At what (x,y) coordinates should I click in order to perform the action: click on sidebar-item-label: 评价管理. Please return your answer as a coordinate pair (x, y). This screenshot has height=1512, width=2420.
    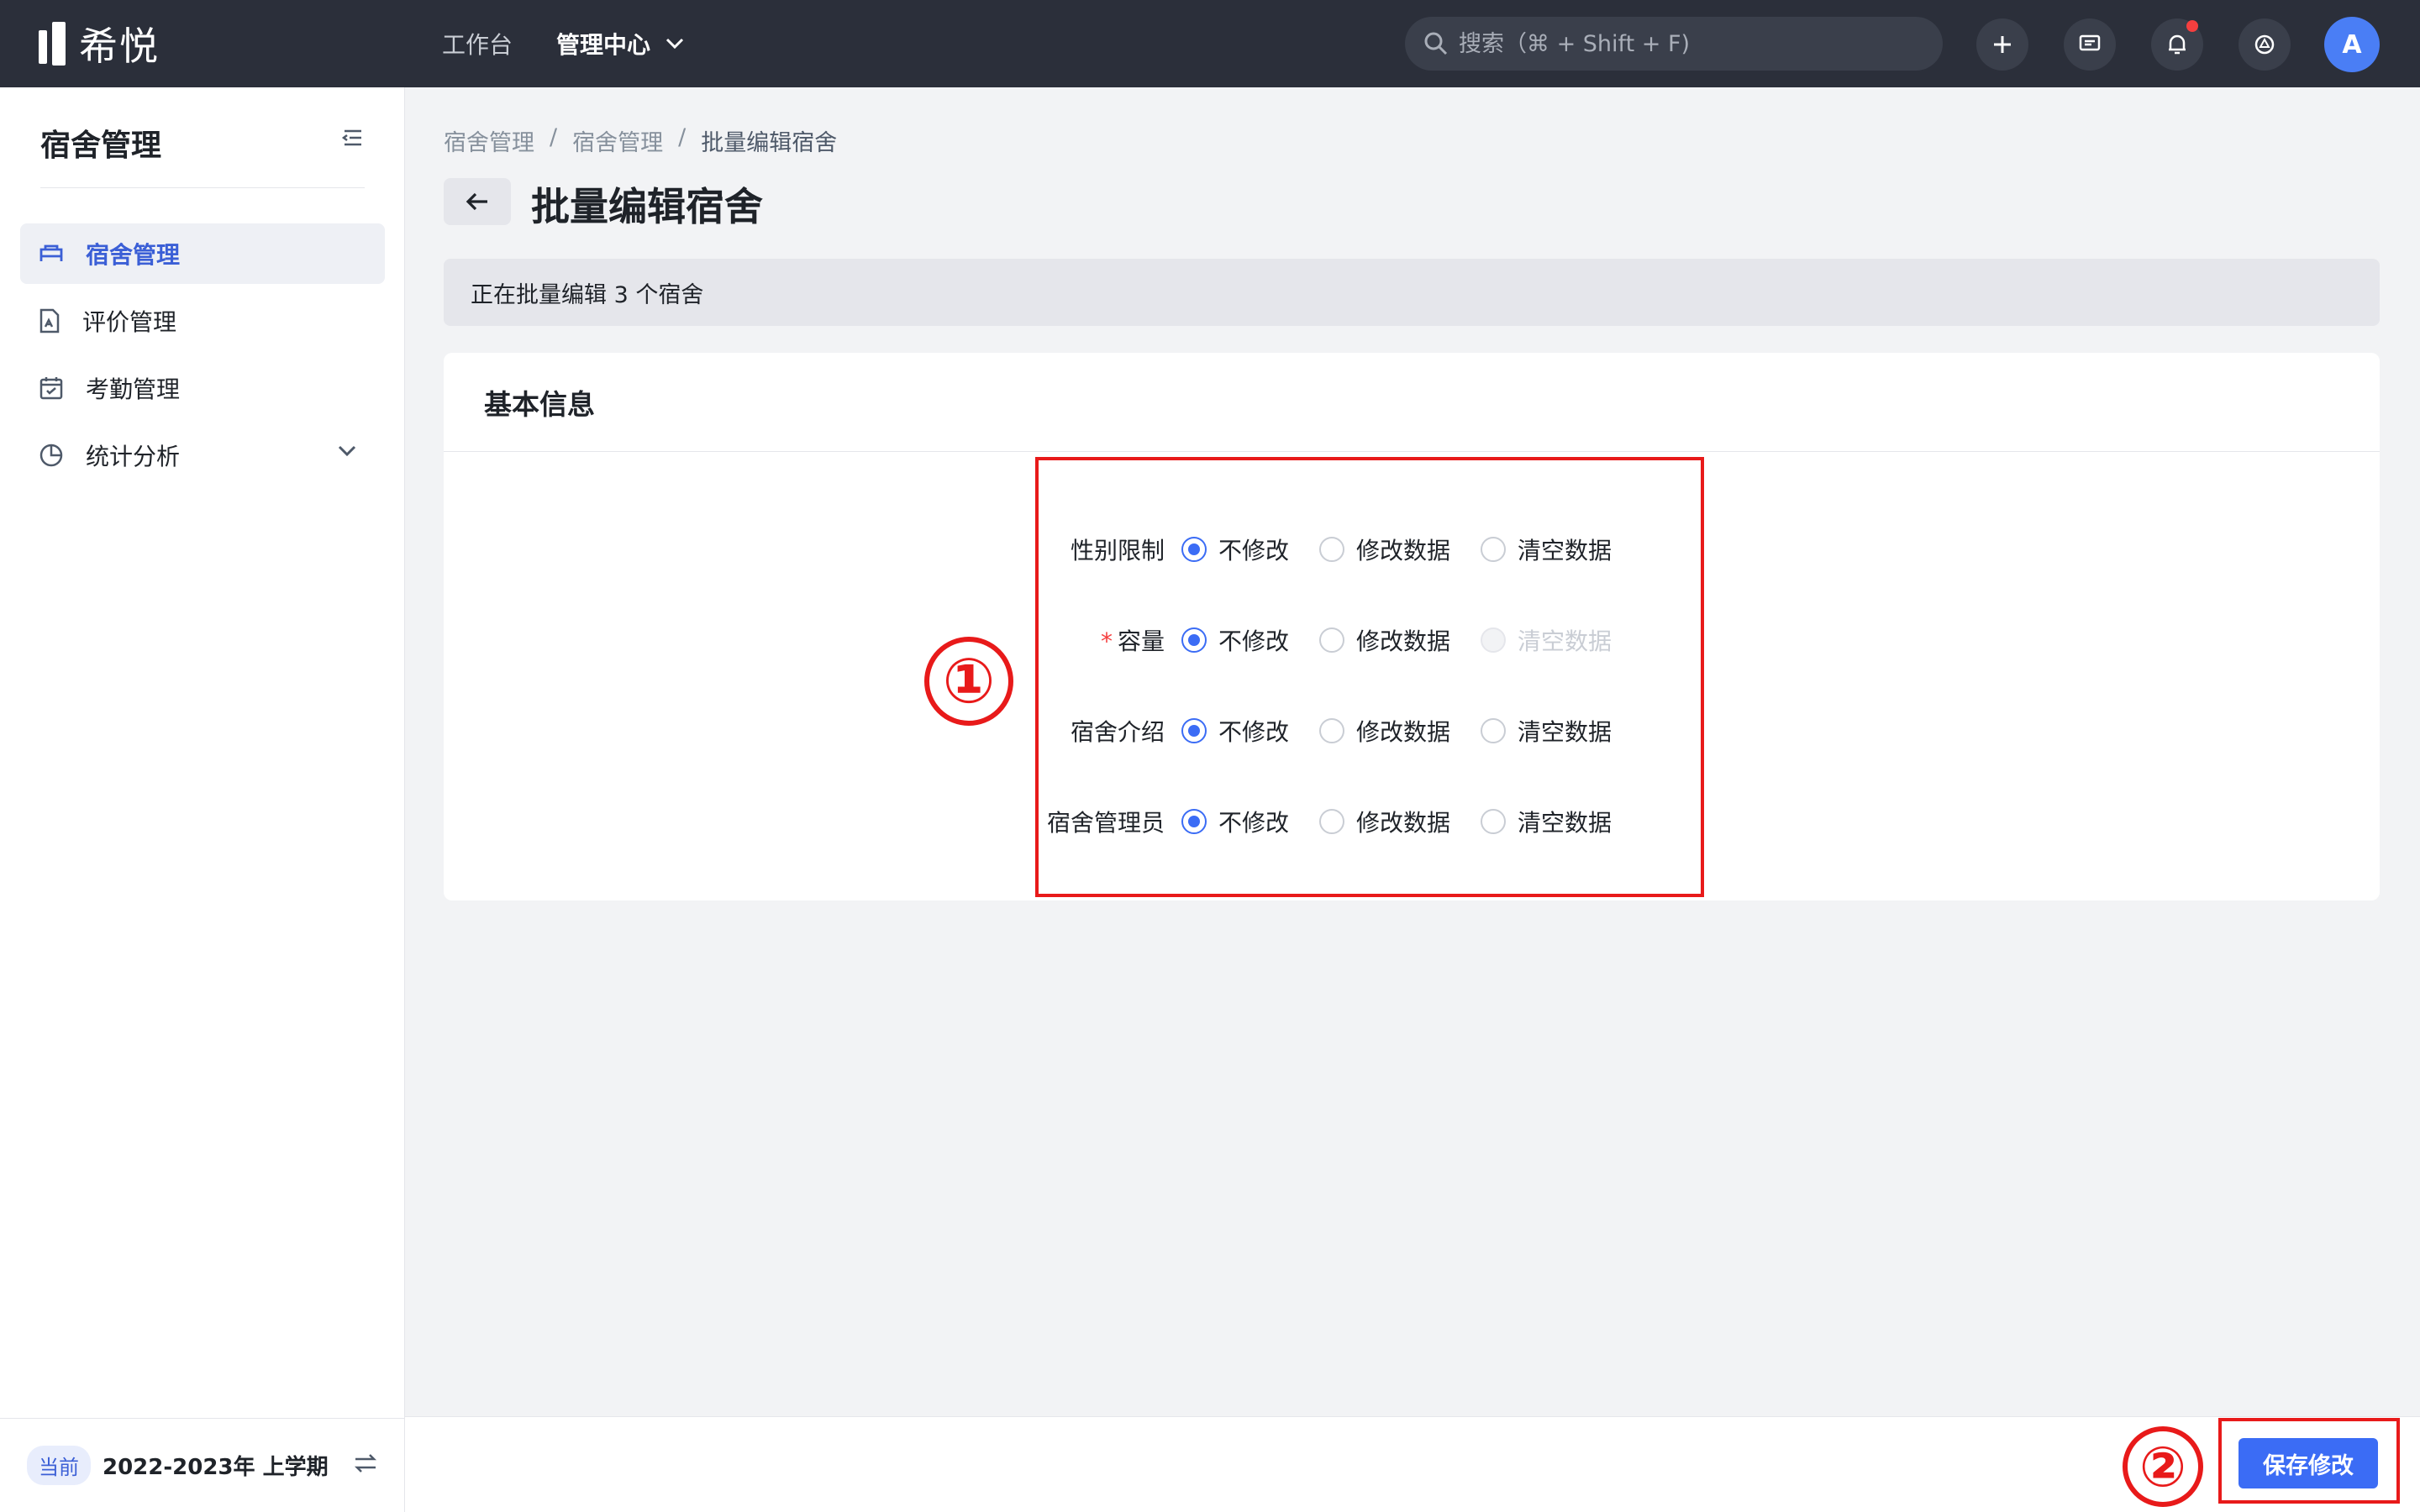
    Looking at the image, I should click on (129, 322).